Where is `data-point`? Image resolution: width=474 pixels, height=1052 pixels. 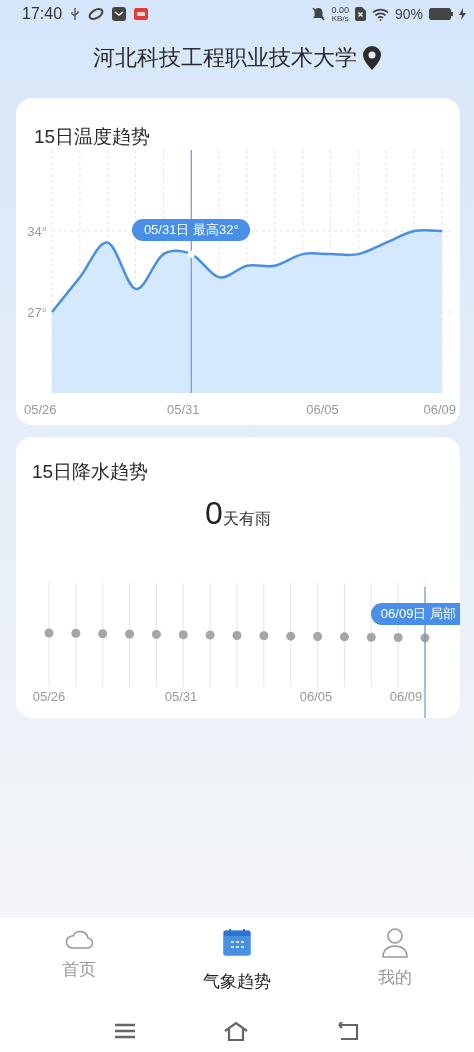
data-point is located at coordinates (191, 254).